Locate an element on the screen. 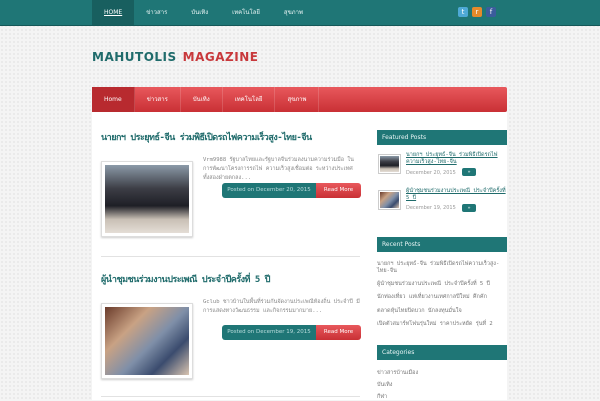  recent-post-link: ตลาดหุ้นไทยปิดบวก นักลงทุนมั่นใจ is located at coordinates (442, 311).